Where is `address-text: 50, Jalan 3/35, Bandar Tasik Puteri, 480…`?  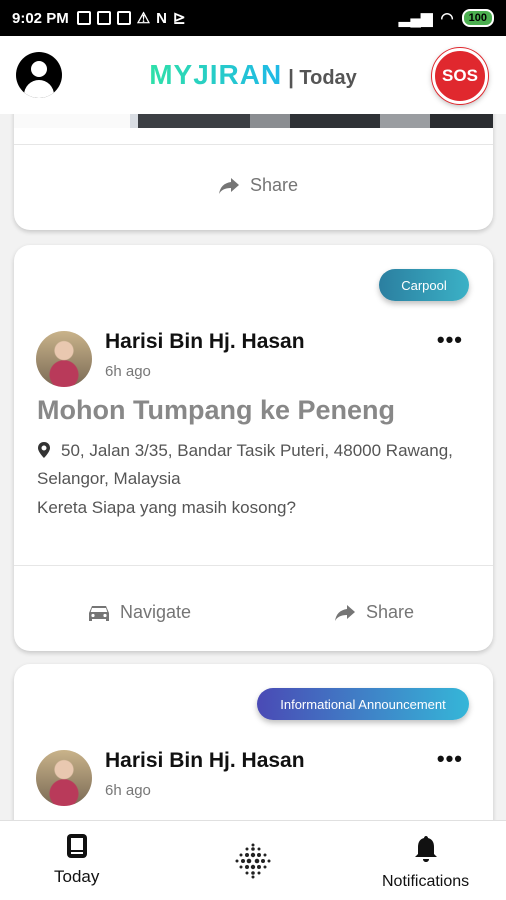 address-text: 50, Jalan 3/35, Bandar Tasik Puteri, 480… is located at coordinates (245, 464).